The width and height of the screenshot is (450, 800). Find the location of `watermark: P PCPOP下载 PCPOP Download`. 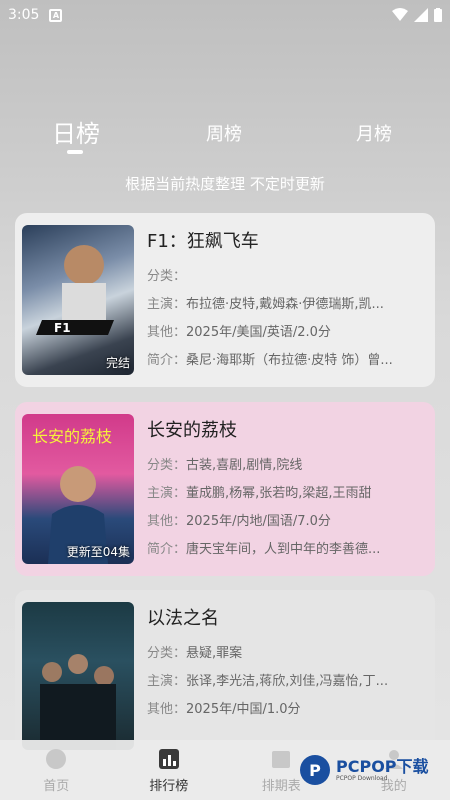

watermark: P PCPOP下载 PCPOP Download is located at coordinates (370, 770).